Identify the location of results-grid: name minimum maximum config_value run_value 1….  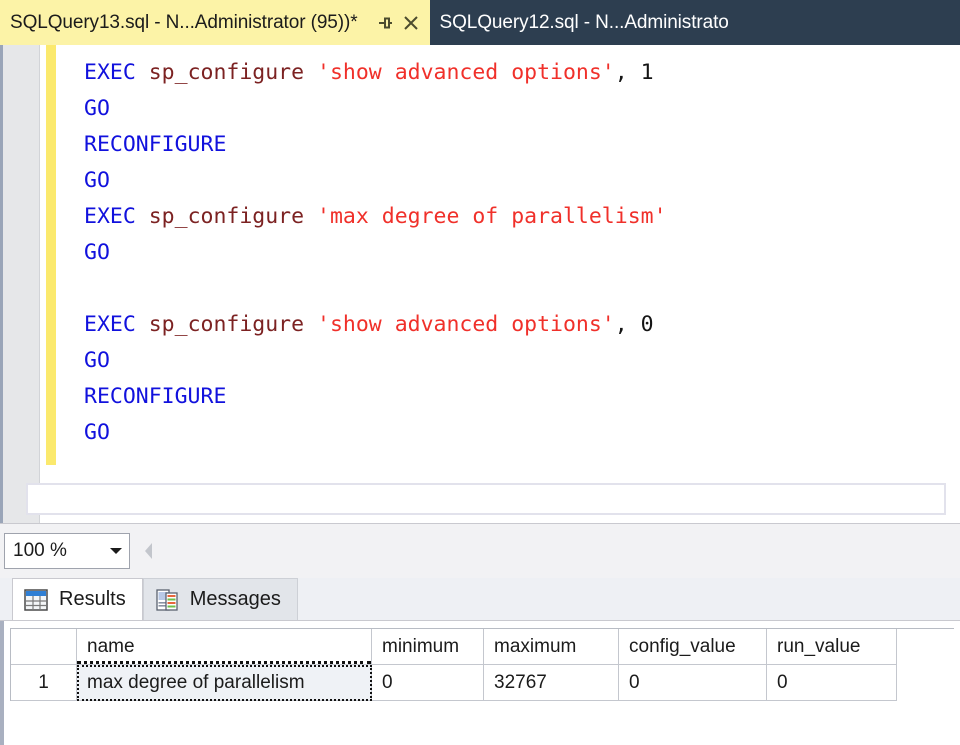
(482, 664).